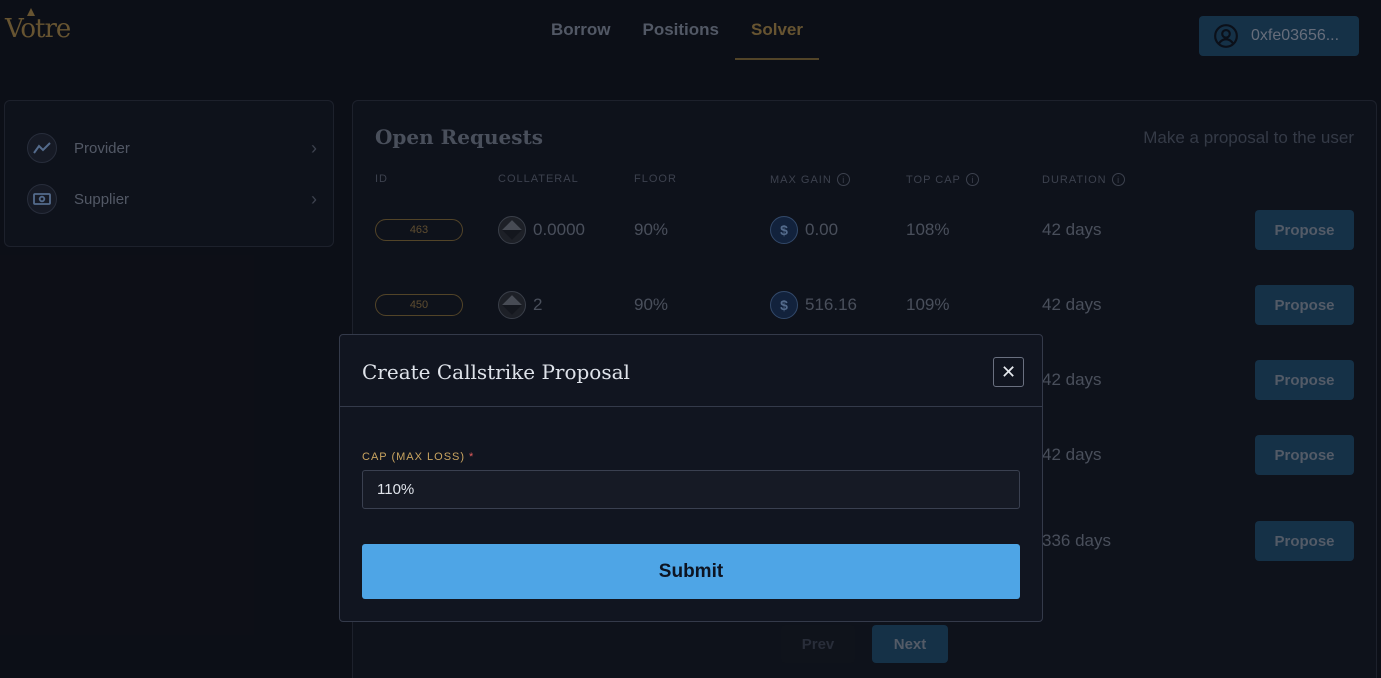 This screenshot has height=678, width=1381. Describe the element at coordinates (496, 372) in the screenshot. I see `modal-title: Create Callstrike Proposal` at that location.